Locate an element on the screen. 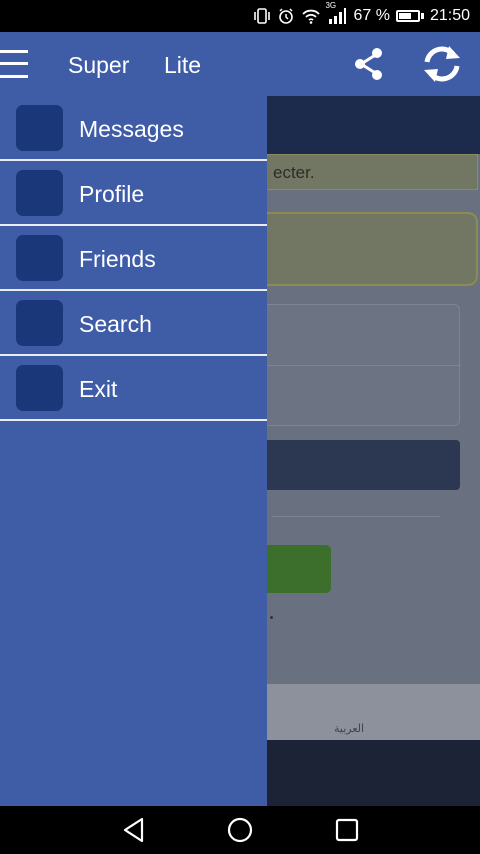 This screenshot has height=854, width=480. alarm-icon is located at coordinates (286, 16).